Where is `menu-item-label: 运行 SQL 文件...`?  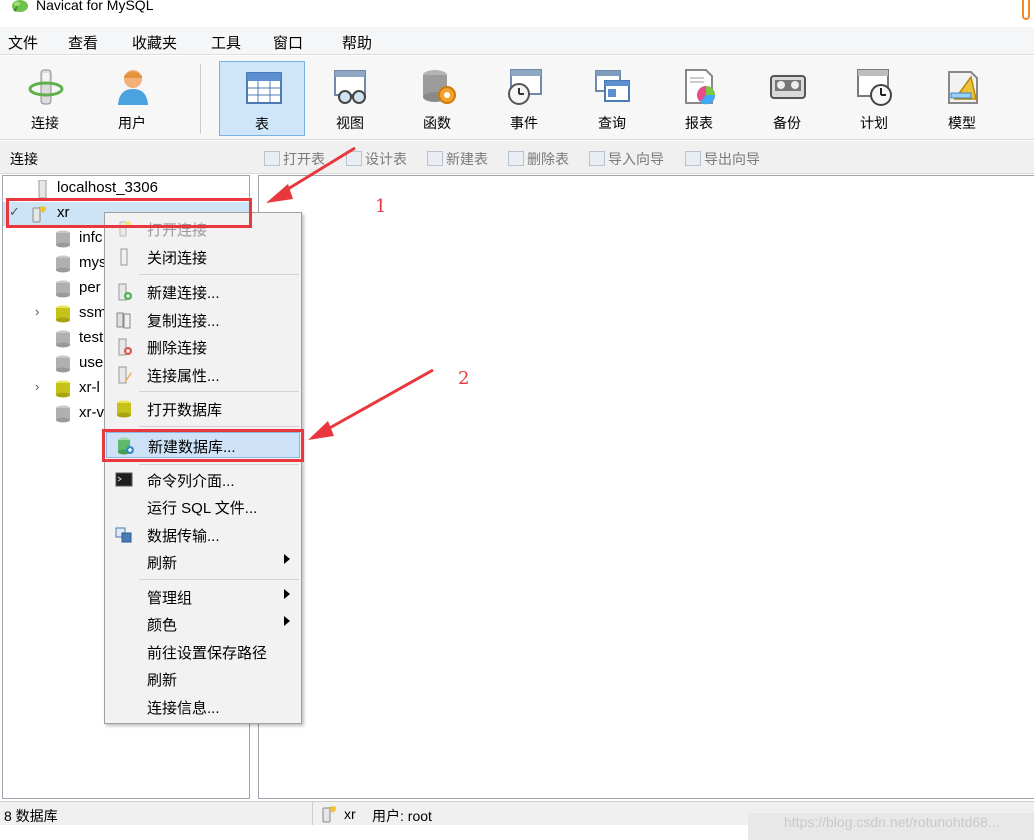
menu-item-label: 运行 SQL 文件... is located at coordinates (202, 508).